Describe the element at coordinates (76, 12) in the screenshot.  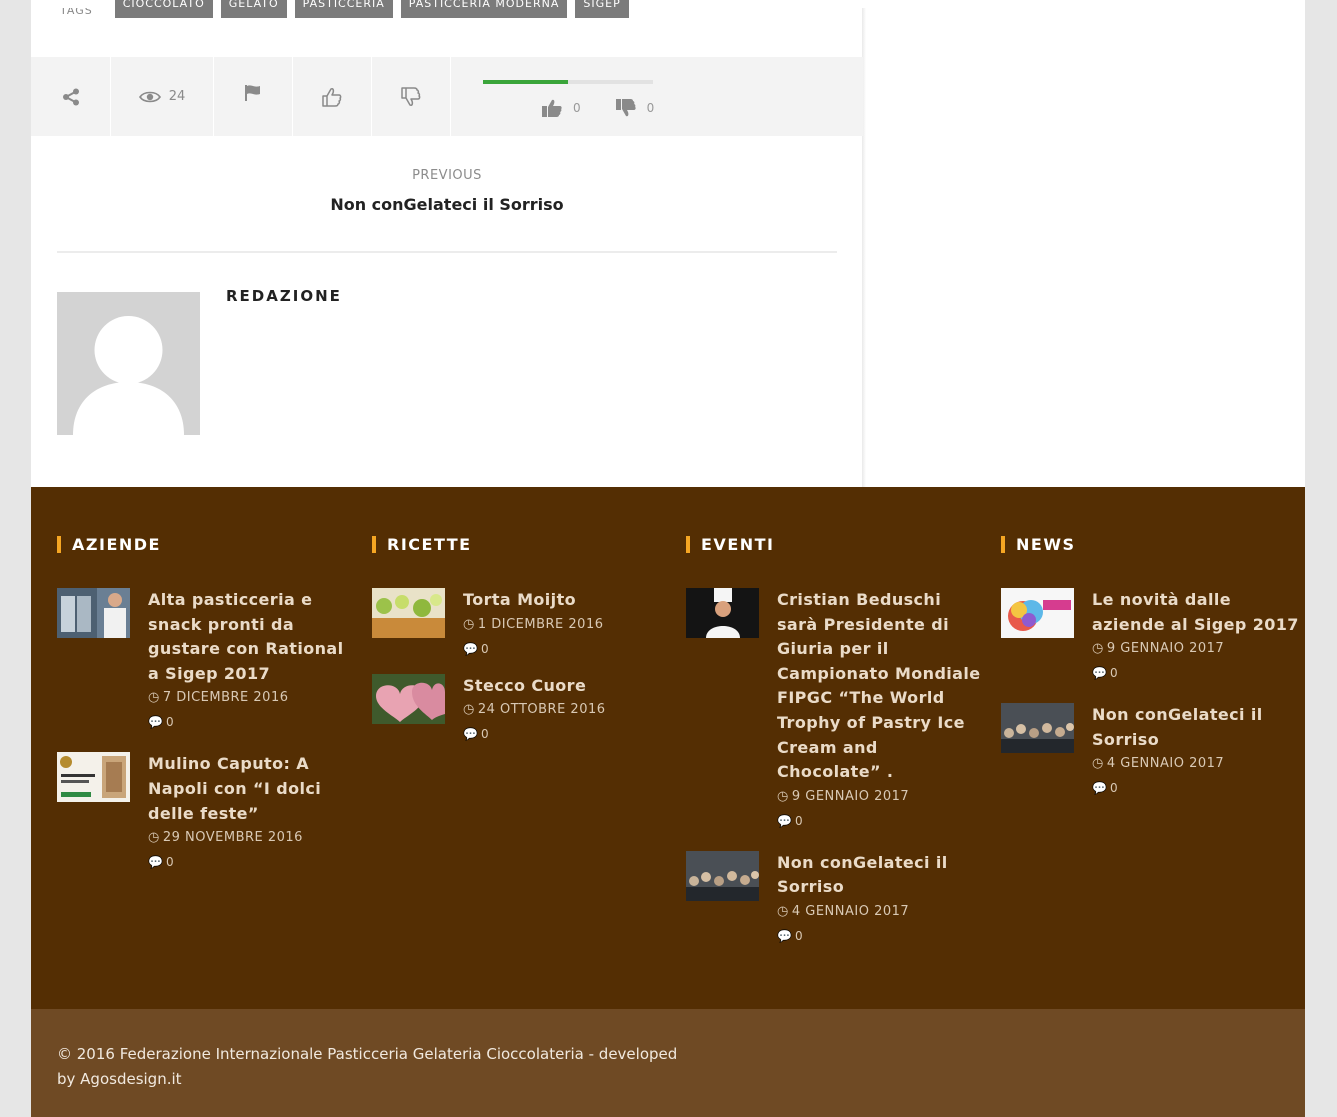
I see `tags-label: TAGS` at that location.